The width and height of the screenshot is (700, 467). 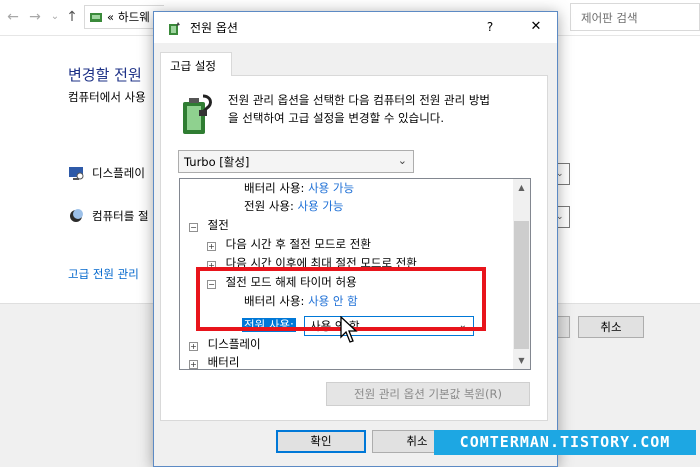 What do you see at coordinates (565, 442) in the screenshot?
I see `watermark: COMTERMAN.TISTORY.COM` at bounding box center [565, 442].